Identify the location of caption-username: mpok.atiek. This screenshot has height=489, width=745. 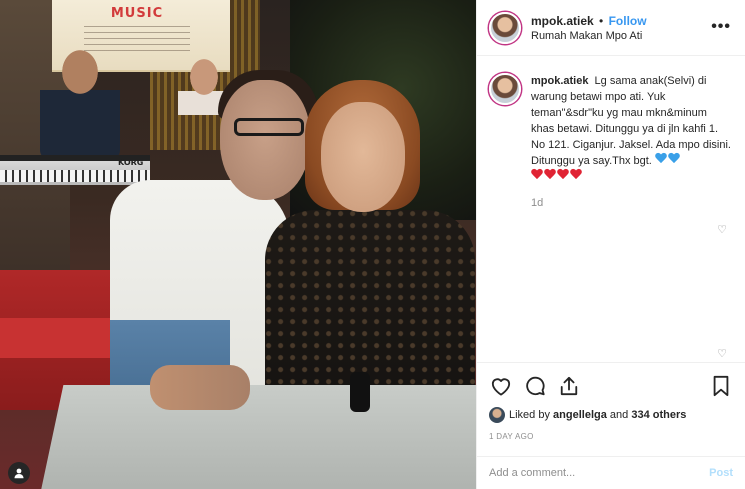
(559, 81).